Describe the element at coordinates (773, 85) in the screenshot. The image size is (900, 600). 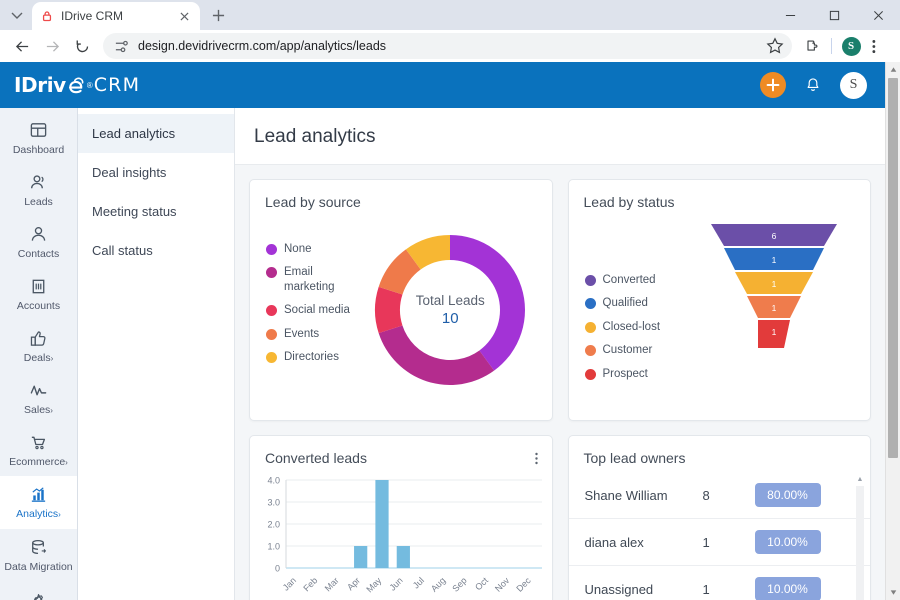
I see `add-button` at that location.